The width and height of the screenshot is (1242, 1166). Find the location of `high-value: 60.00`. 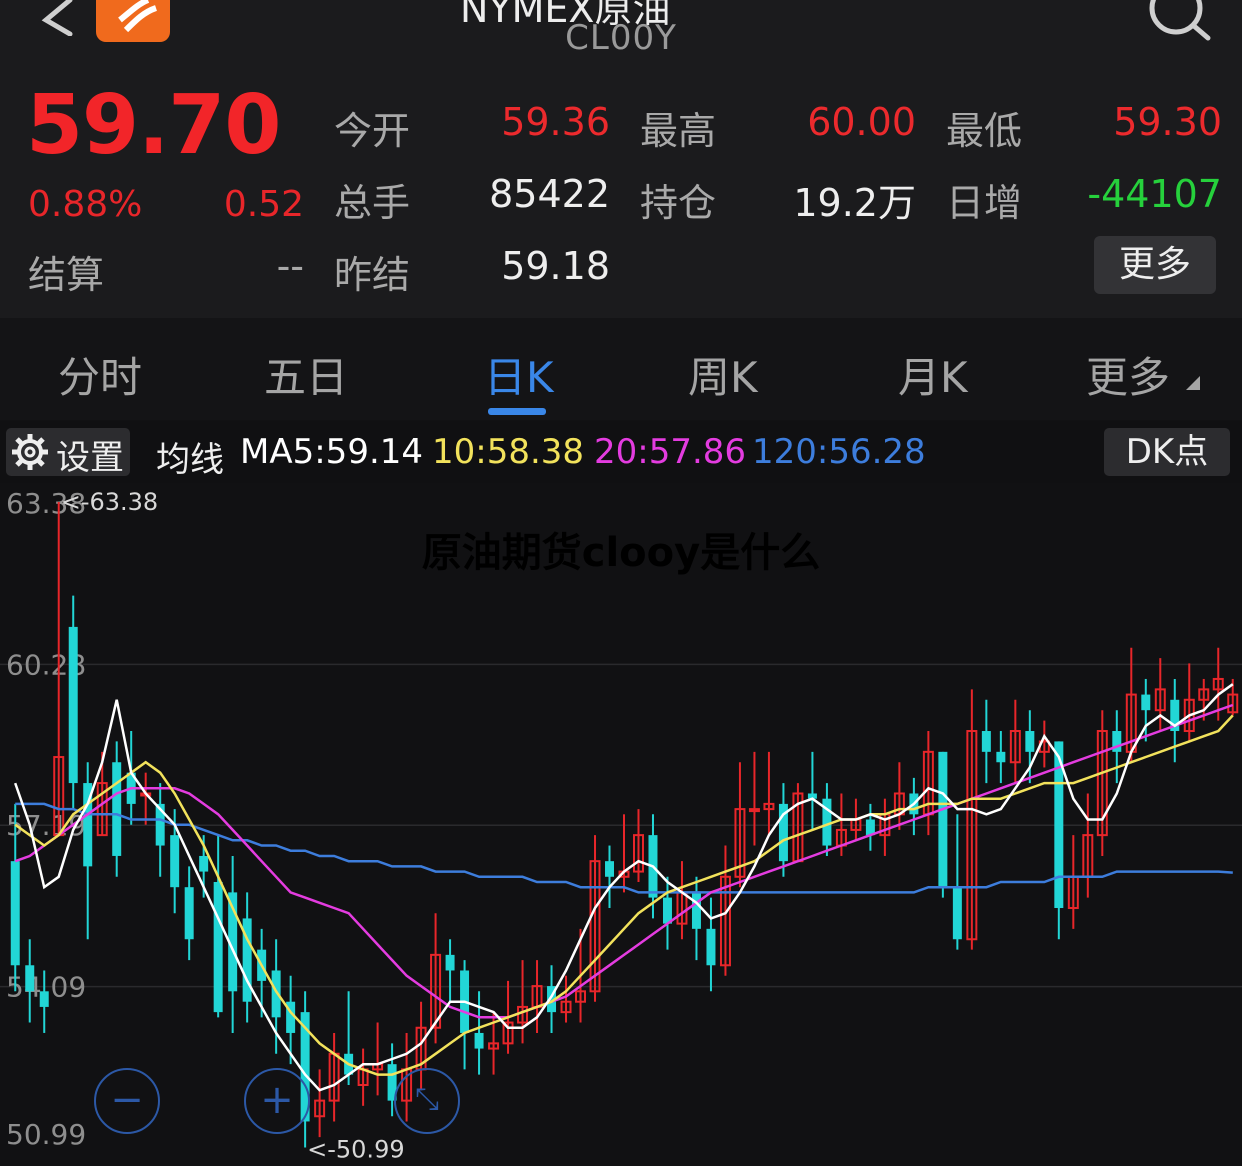

high-value: 60.00 is located at coordinates (861, 122).